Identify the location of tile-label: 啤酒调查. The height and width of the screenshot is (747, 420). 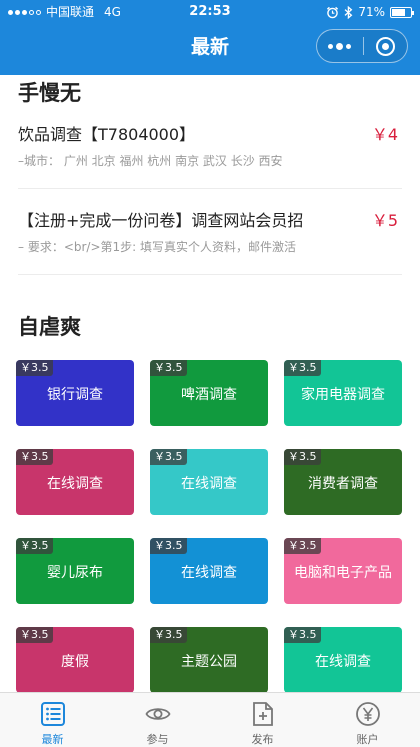
(209, 395).